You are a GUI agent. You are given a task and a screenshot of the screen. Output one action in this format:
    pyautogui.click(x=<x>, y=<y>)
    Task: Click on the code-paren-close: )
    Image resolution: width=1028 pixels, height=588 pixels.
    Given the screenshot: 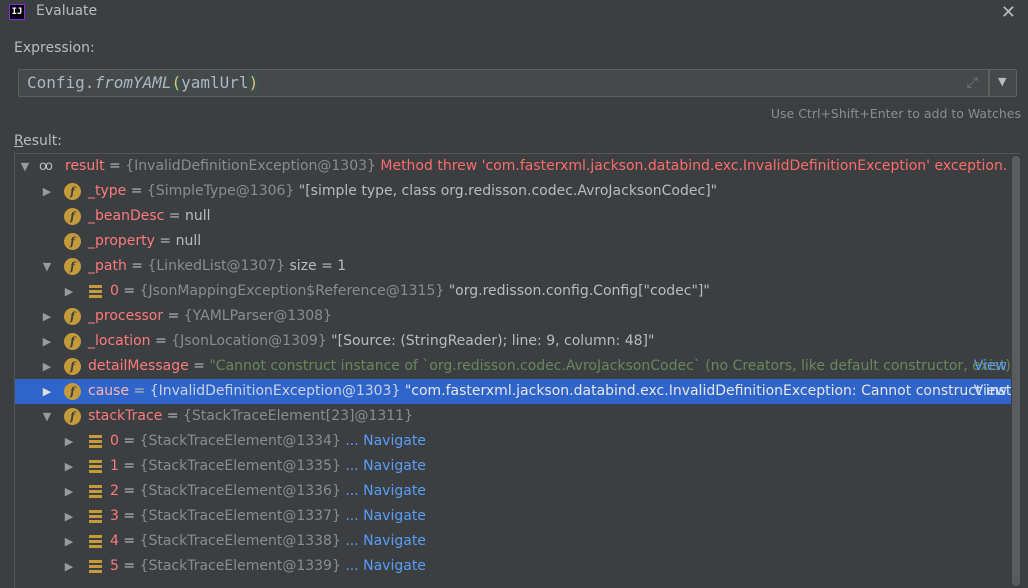 What is the action you would take?
    pyautogui.click(x=253, y=82)
    